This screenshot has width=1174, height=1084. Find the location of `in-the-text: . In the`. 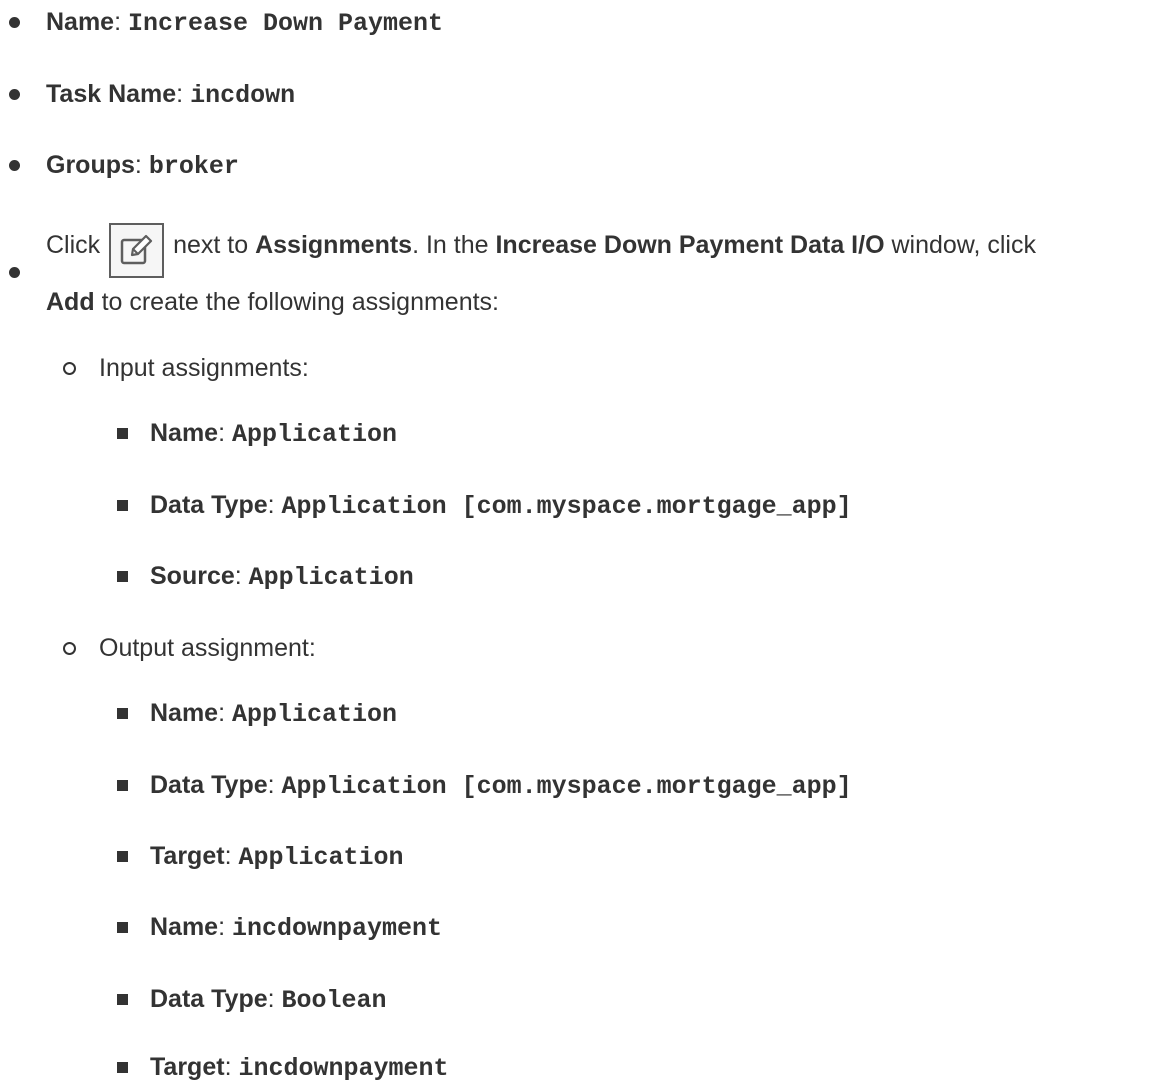

in-the-text: . In the is located at coordinates (450, 245).